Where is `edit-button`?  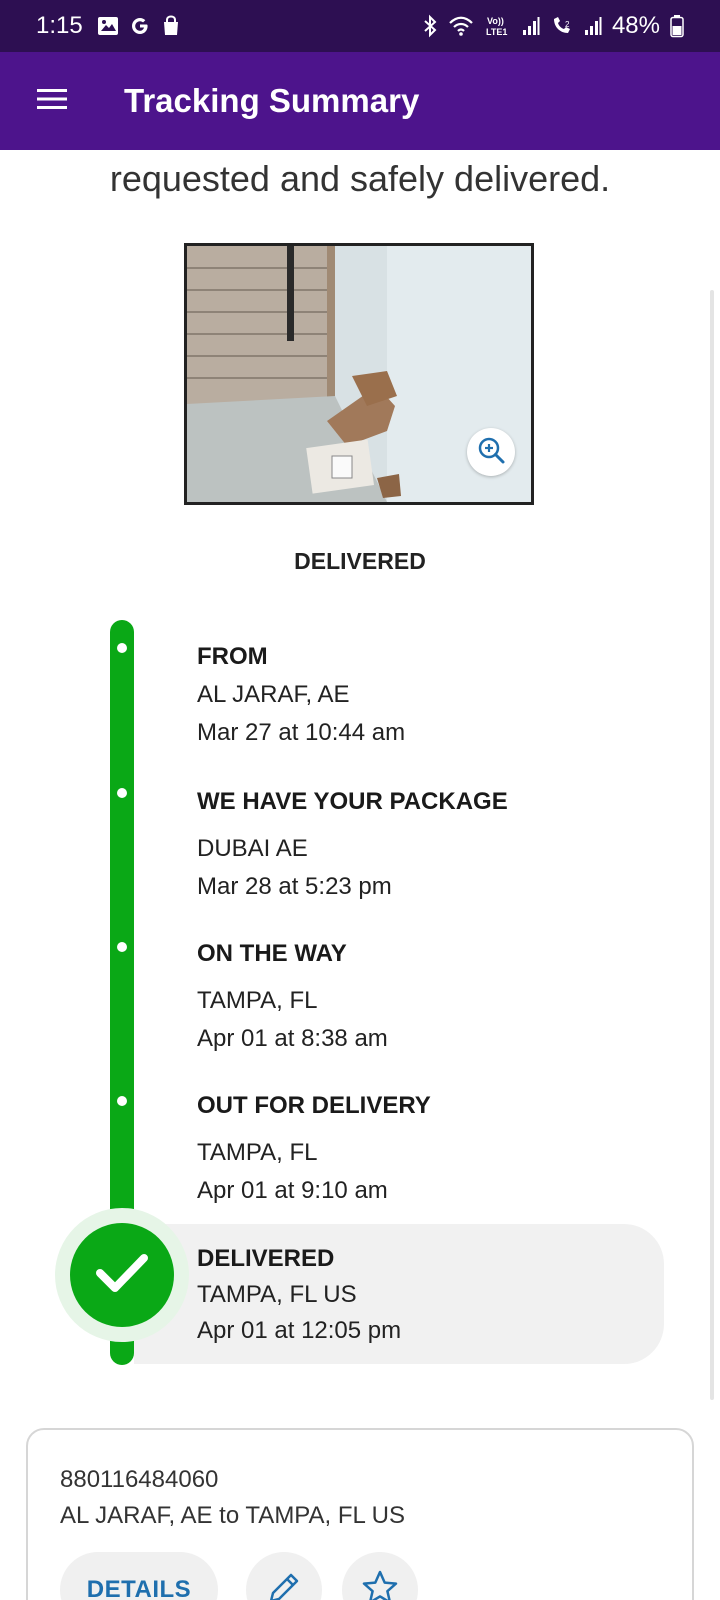 edit-button is located at coordinates (284, 1576).